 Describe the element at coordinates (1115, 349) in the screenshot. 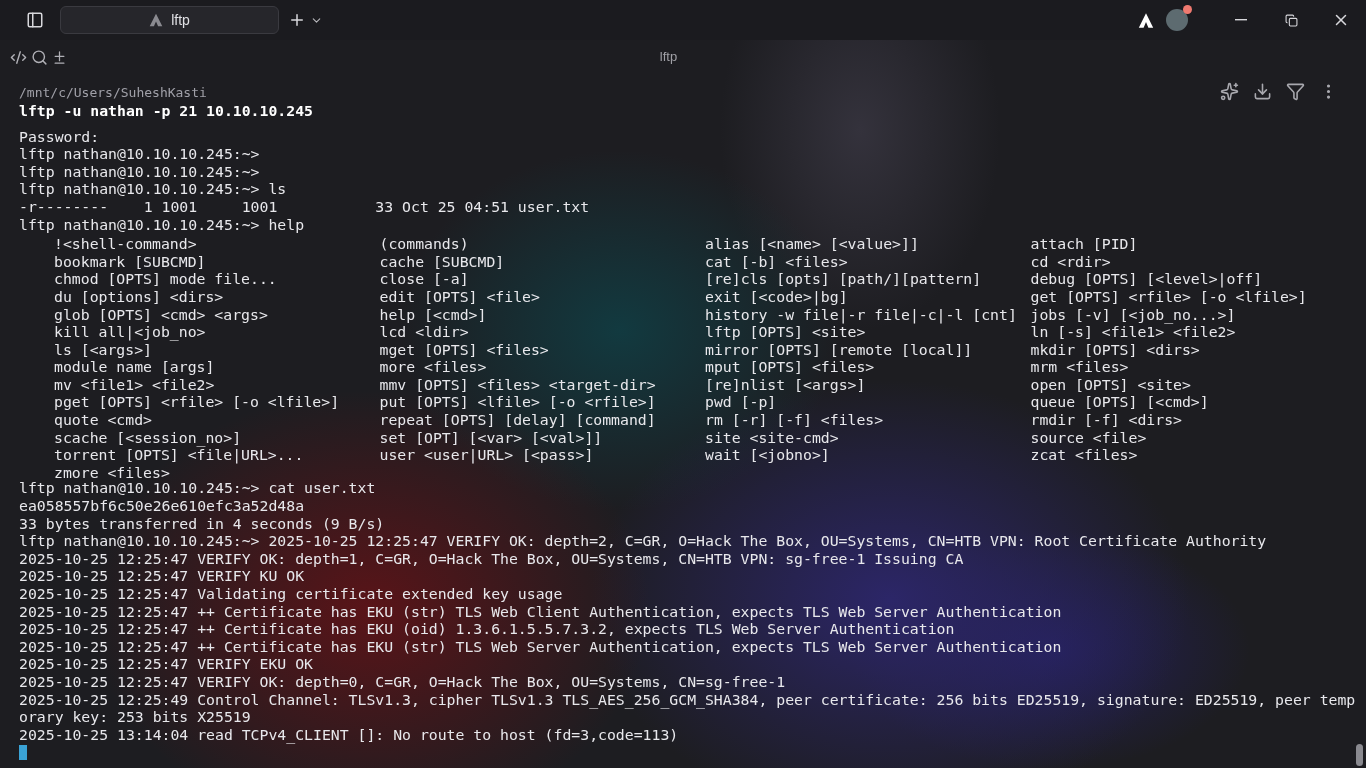

I see `help-entry: mkdir [OPTS] <dirs>` at that location.